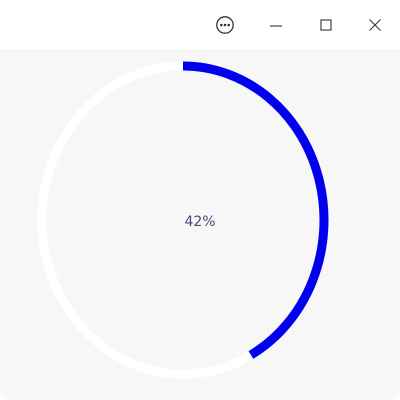  I want to click on close-icon, so click(375, 25).